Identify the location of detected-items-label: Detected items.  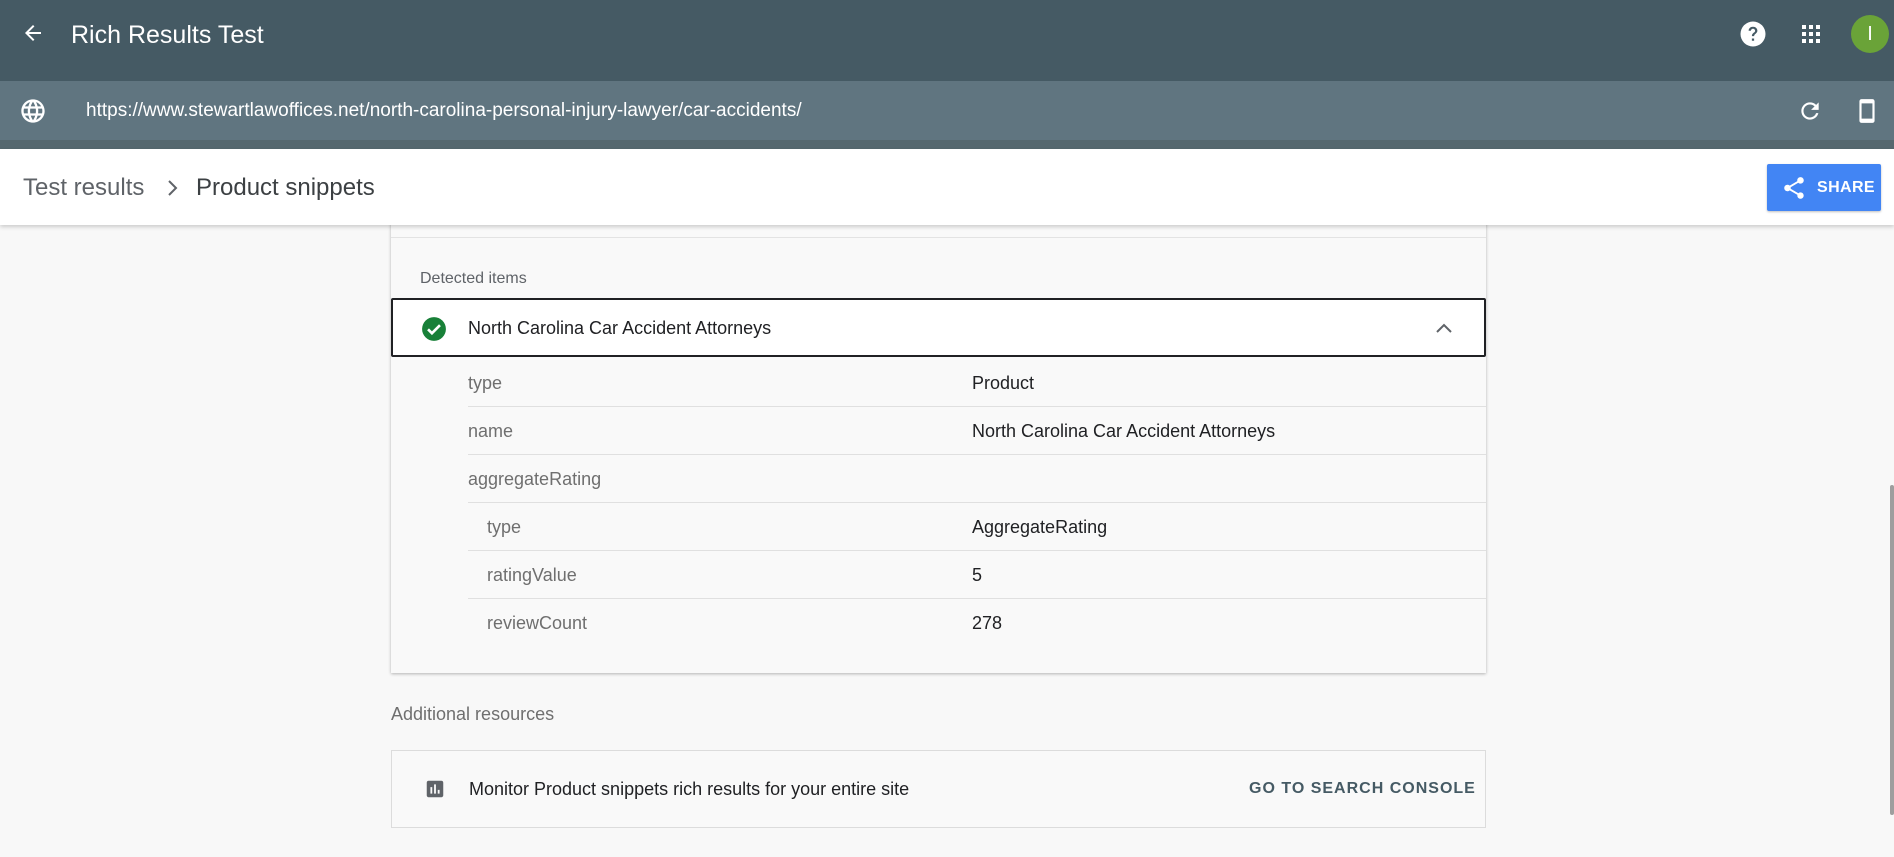
(473, 278).